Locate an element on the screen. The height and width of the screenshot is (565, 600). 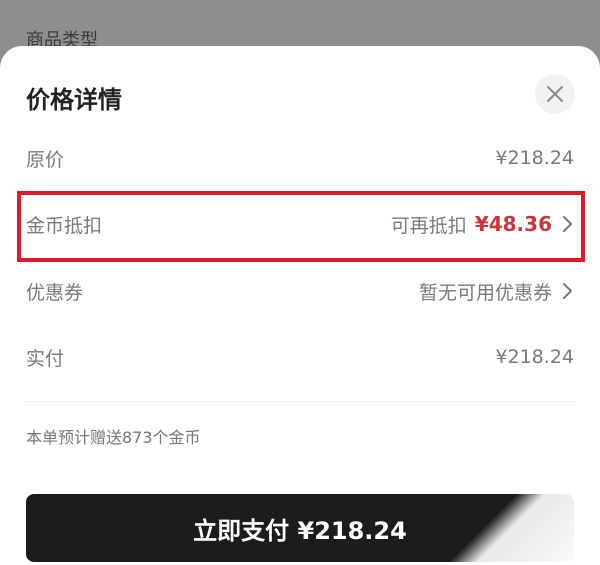
coupon-right: 暂无可用优惠券 is located at coordinates (496, 291).